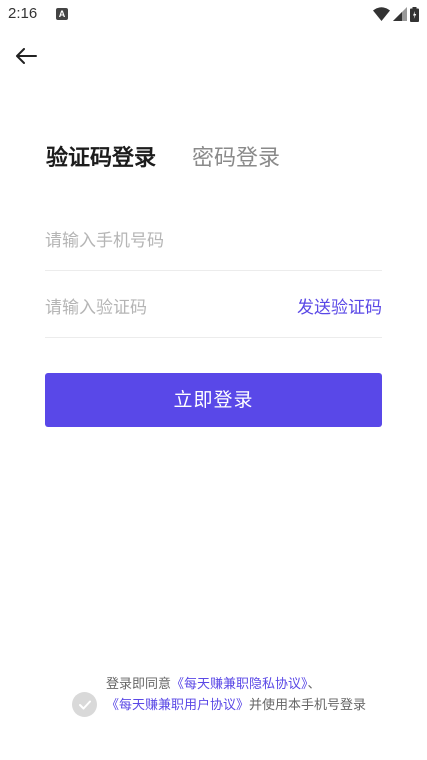  Describe the element at coordinates (308, 705) in the screenshot. I see `agreement-suffix: 并使用本手机号登录` at that location.